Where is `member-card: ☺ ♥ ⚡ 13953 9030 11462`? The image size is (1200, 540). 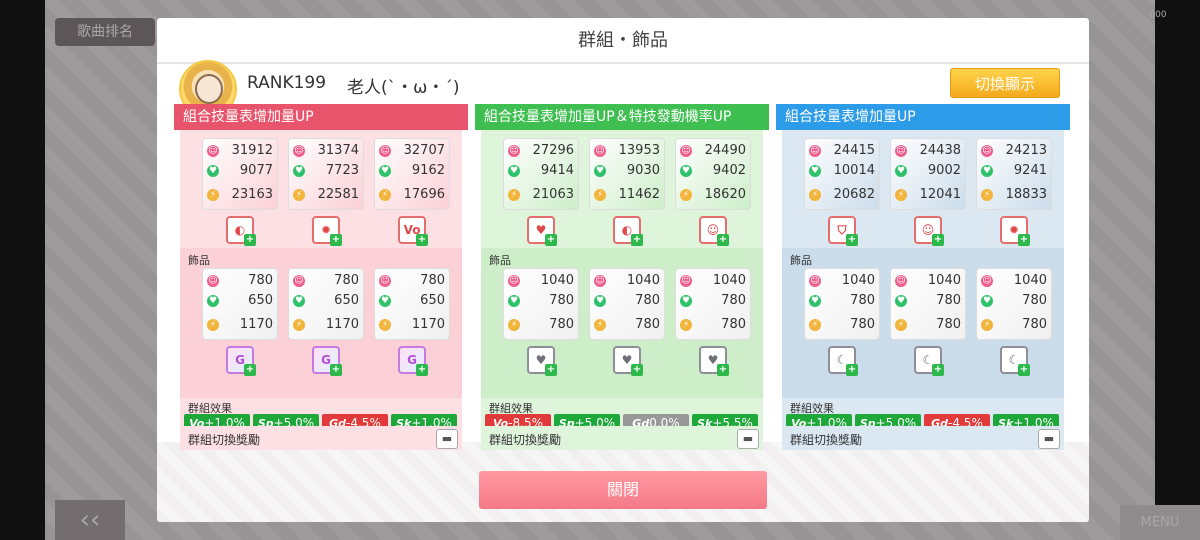
member-card: ☺ ♥ ⚡ 13953 9030 11462 is located at coordinates (627, 174).